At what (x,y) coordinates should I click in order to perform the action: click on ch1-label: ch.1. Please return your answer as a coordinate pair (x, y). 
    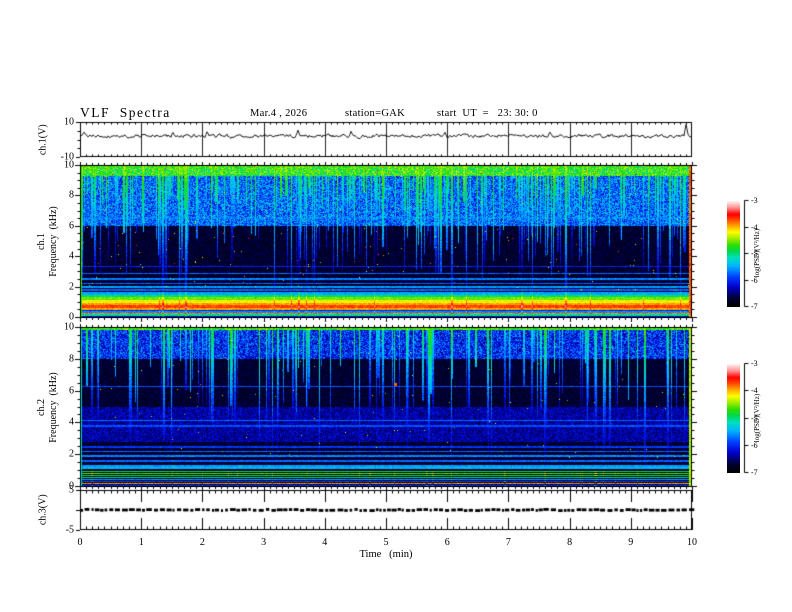
    Looking at the image, I should click on (41, 241).